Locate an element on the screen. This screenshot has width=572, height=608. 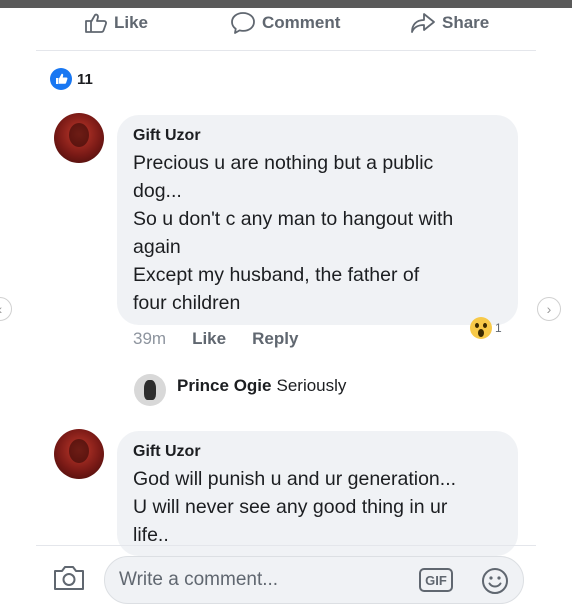
post-actions-bar: Like Comment Share is located at coordinates (286, 23).